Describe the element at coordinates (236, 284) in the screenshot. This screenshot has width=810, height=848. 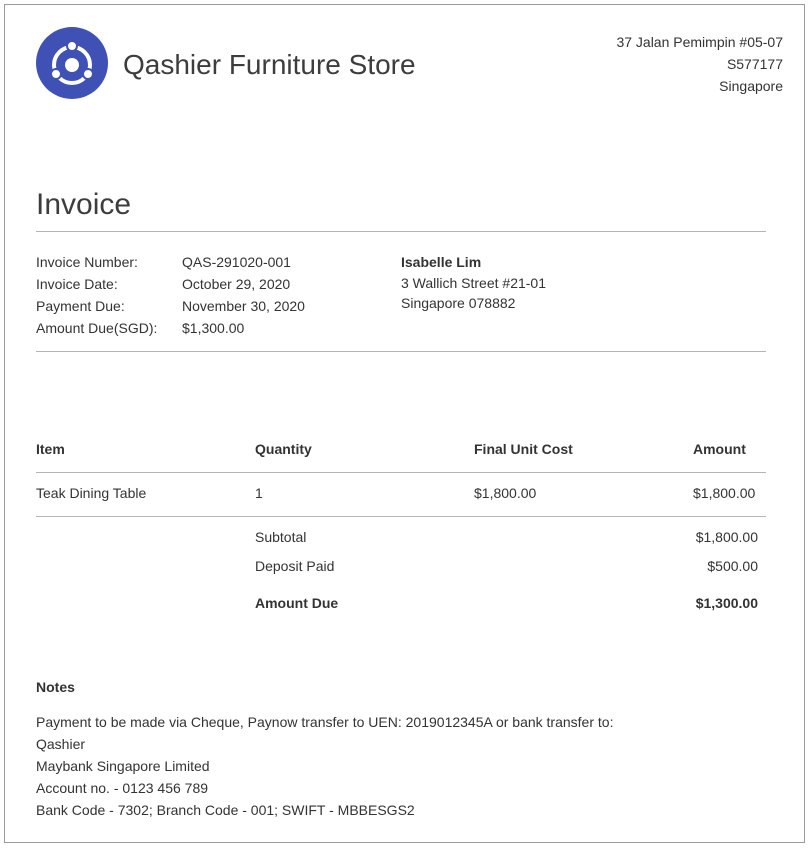
I see `invoice-date-value: October 29, 2020` at that location.